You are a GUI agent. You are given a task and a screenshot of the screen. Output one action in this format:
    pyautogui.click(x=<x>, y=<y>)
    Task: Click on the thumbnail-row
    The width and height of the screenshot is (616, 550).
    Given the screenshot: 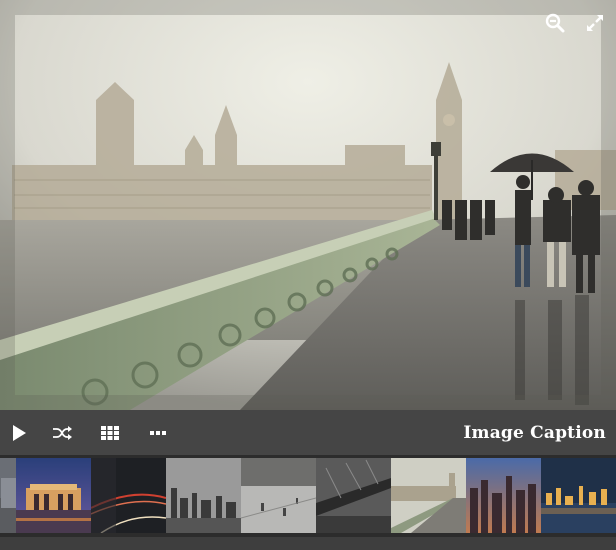 What is the action you would take?
    pyautogui.click(x=308, y=495)
    